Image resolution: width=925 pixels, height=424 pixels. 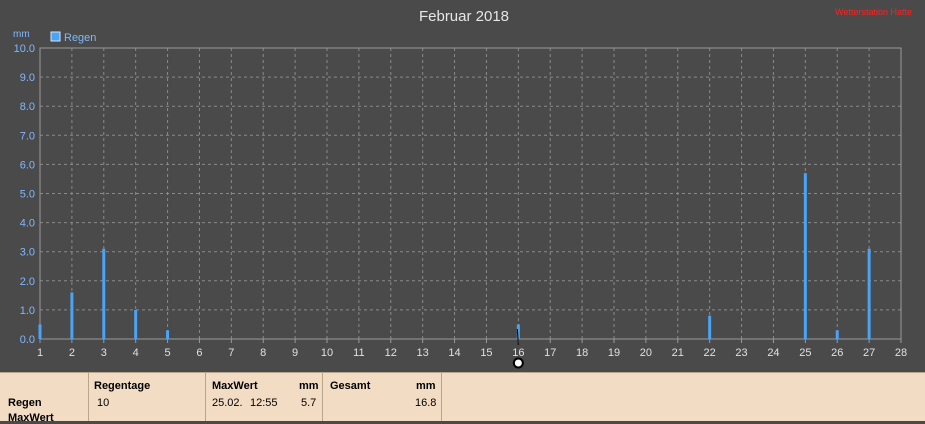 What do you see at coordinates (295, 353) in the screenshot?
I see `x-tick-label: 9` at bounding box center [295, 353].